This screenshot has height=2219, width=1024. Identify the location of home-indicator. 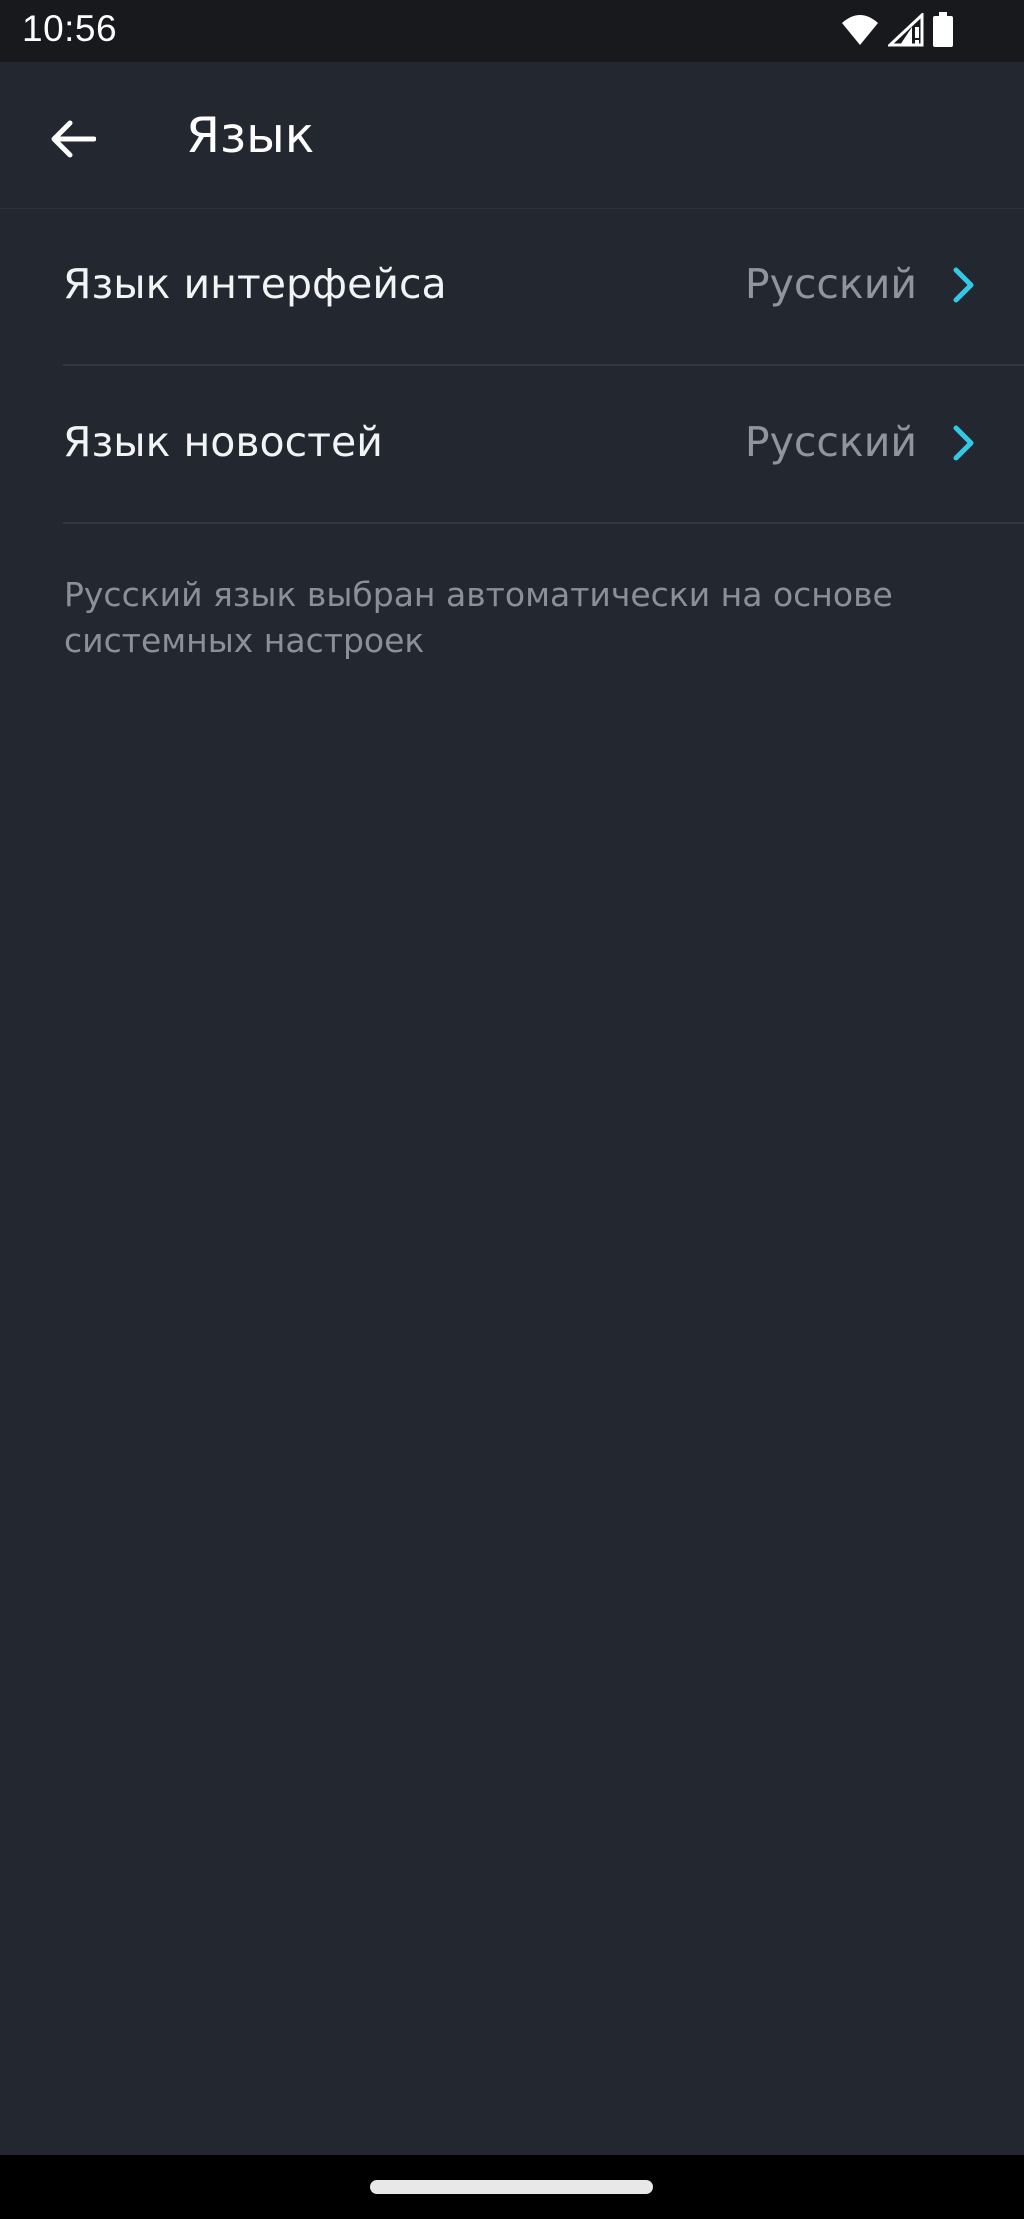
(511, 2187).